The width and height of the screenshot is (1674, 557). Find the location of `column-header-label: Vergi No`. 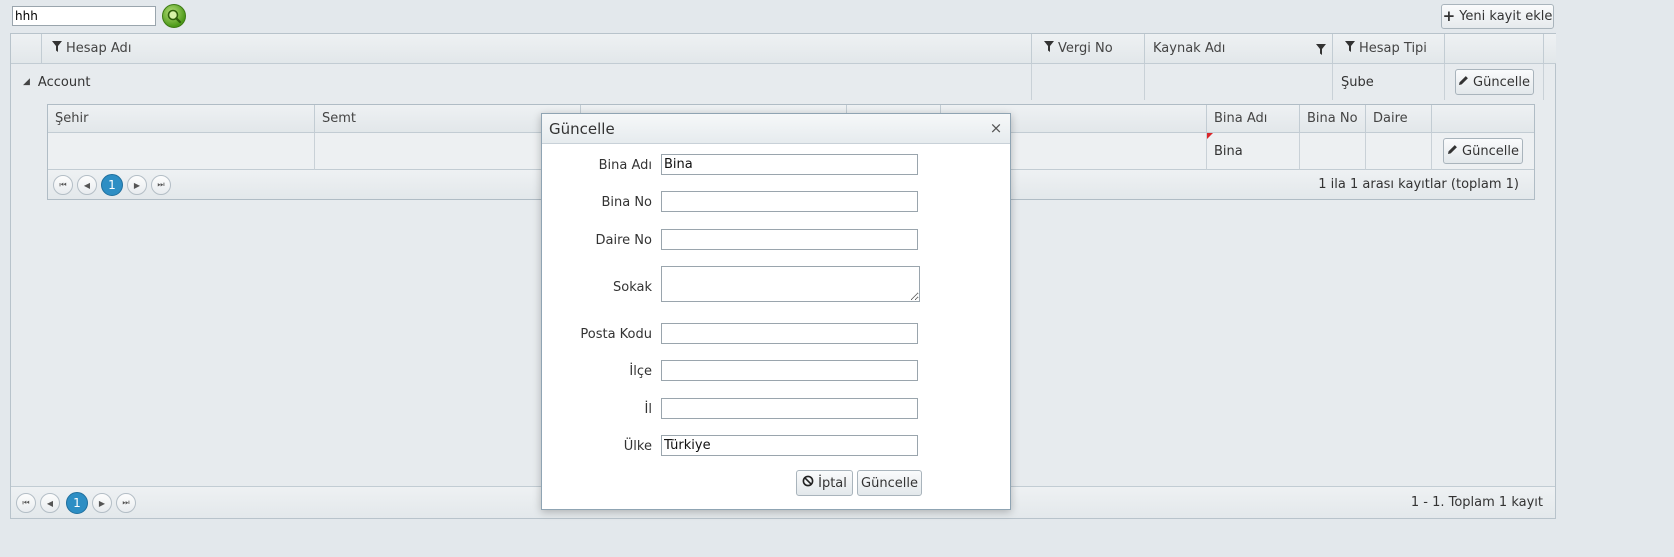

column-header-label: Vergi No is located at coordinates (1085, 48).